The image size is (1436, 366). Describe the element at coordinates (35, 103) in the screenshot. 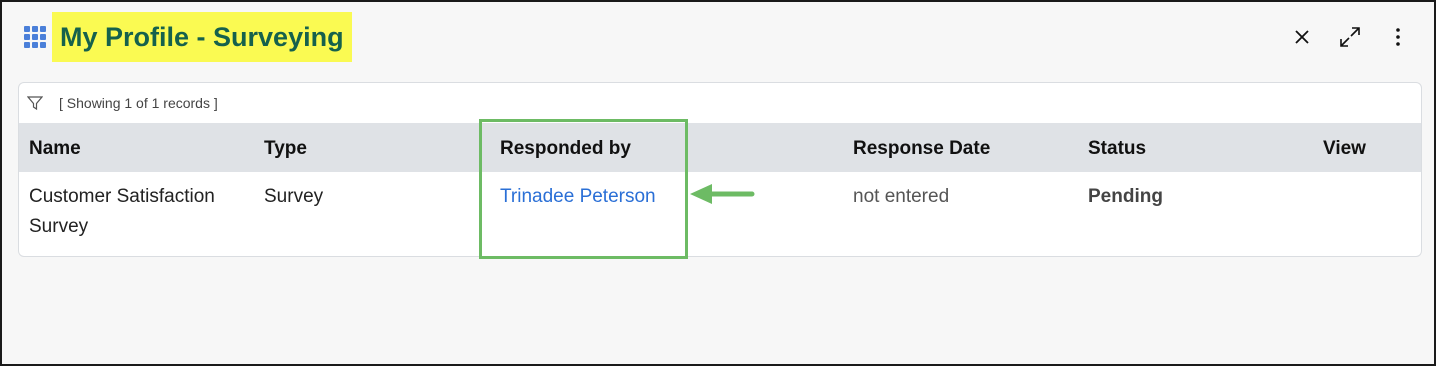

I see `filter-icon` at that location.